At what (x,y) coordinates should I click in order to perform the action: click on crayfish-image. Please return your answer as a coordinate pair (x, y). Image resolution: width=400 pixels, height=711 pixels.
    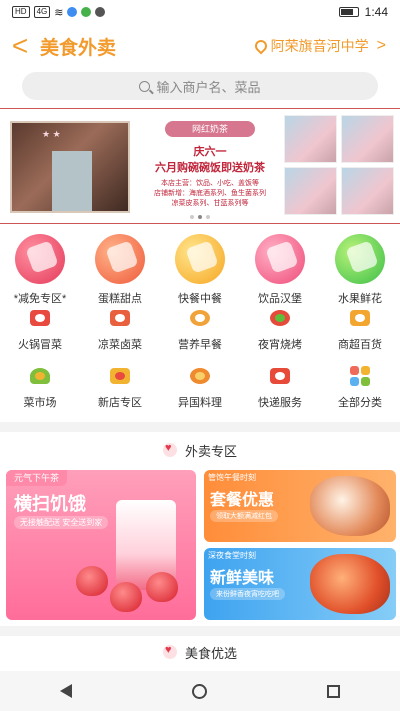
    Looking at the image, I should click on (350, 584).